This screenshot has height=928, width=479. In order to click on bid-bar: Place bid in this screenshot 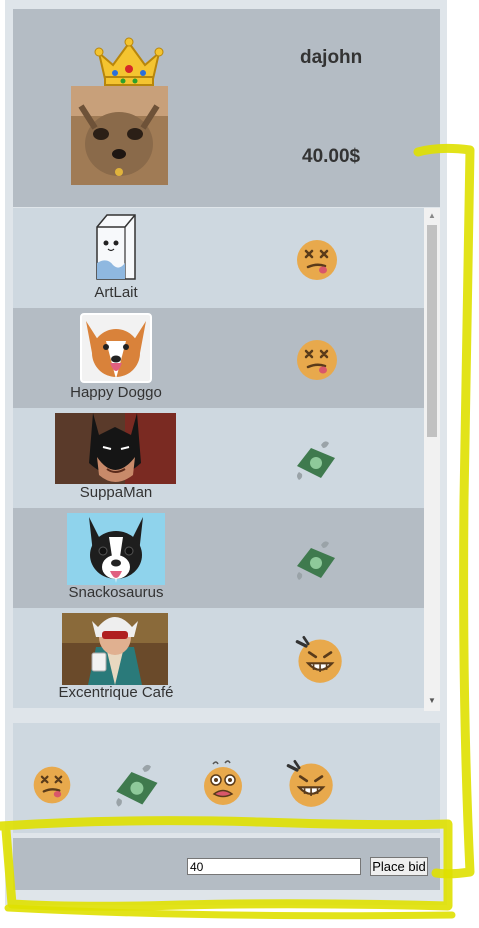, I will do `click(226, 864)`.